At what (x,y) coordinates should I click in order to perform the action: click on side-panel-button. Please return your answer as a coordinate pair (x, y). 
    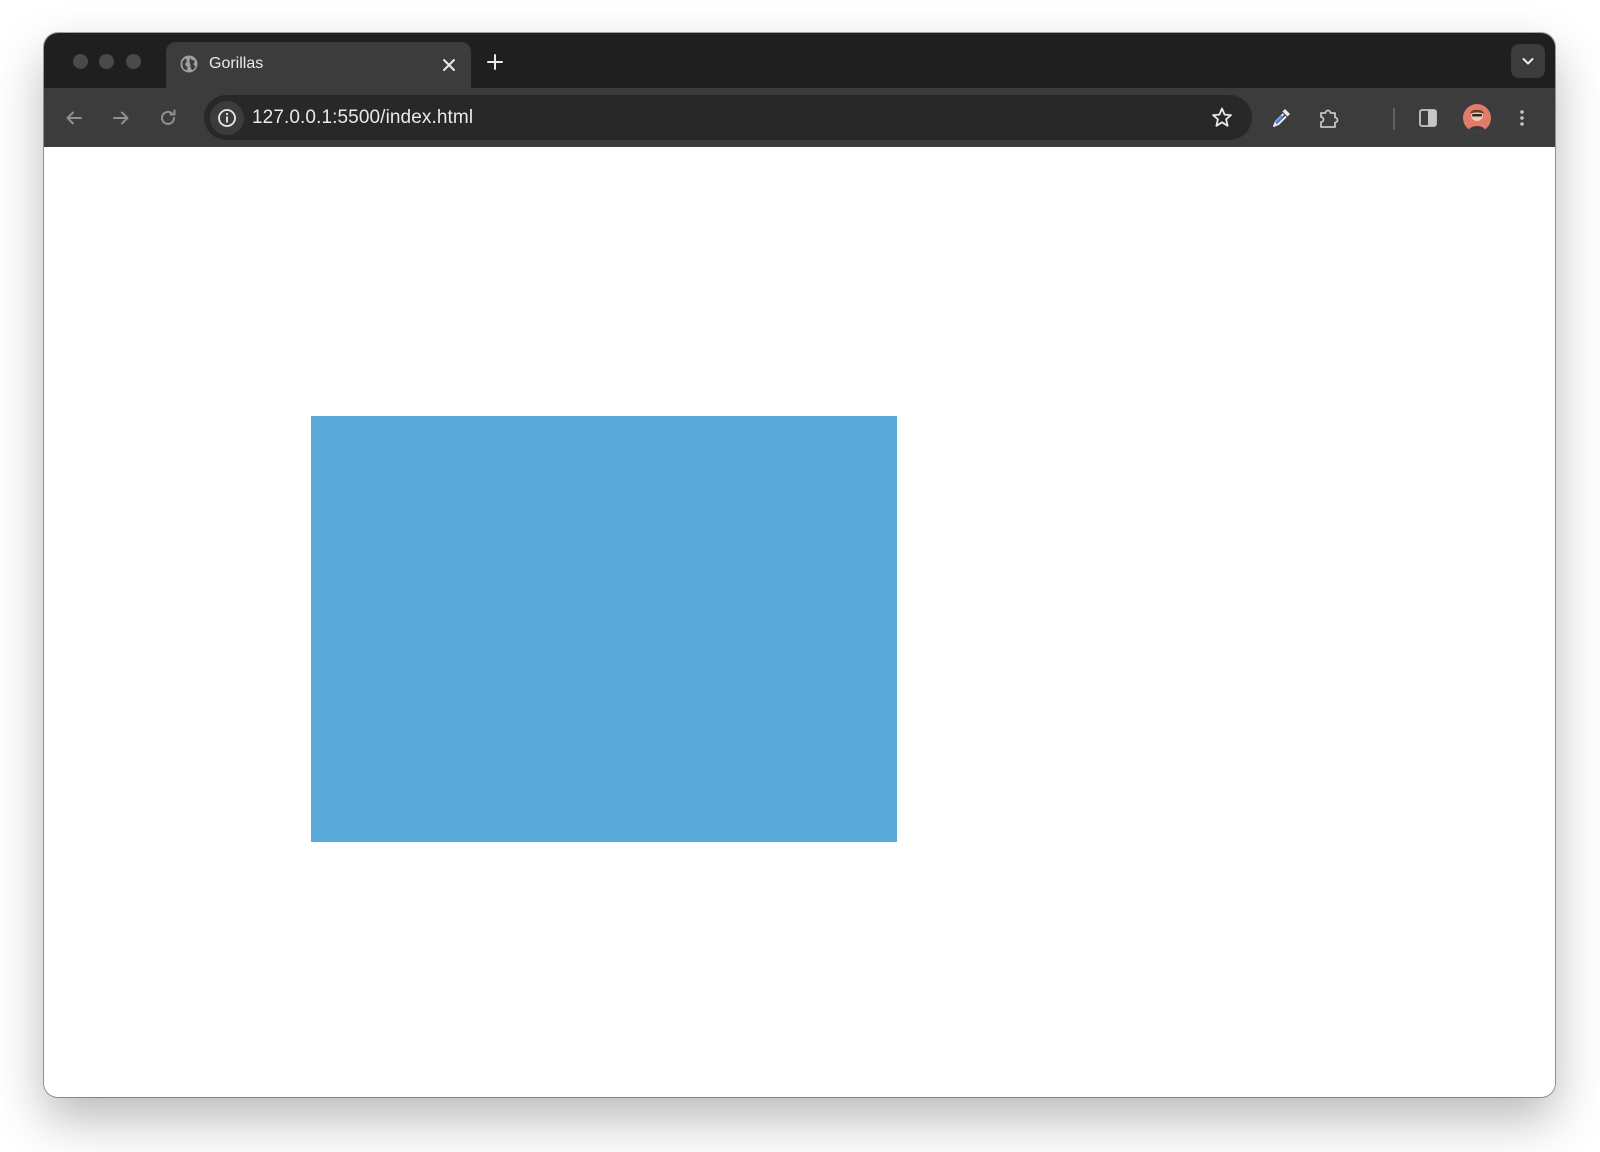
    Looking at the image, I should click on (1428, 118).